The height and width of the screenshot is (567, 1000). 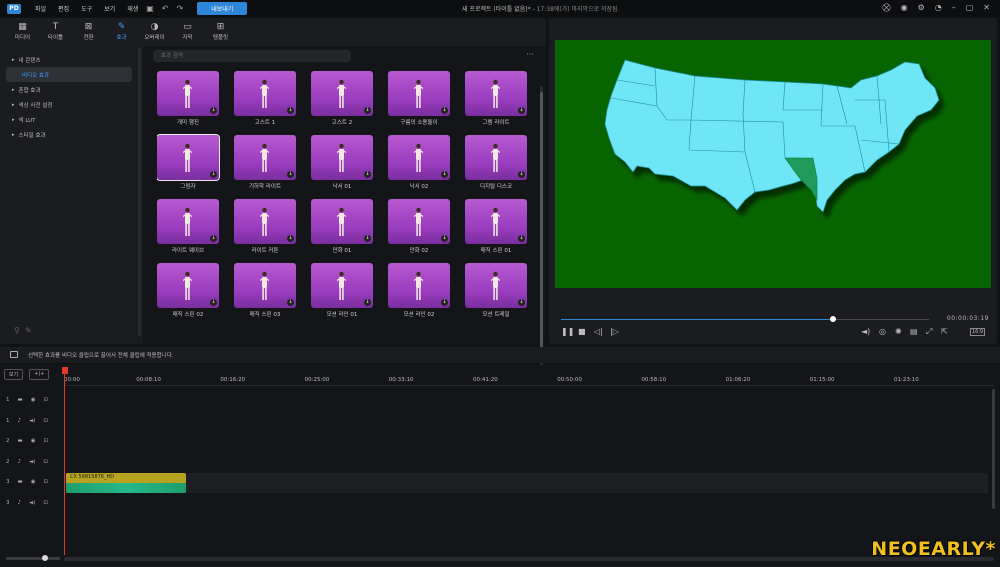 What do you see at coordinates (420, 291) in the screenshot?
I see `effect-thumbnail: ↓ 모션 라인 02` at bounding box center [420, 291].